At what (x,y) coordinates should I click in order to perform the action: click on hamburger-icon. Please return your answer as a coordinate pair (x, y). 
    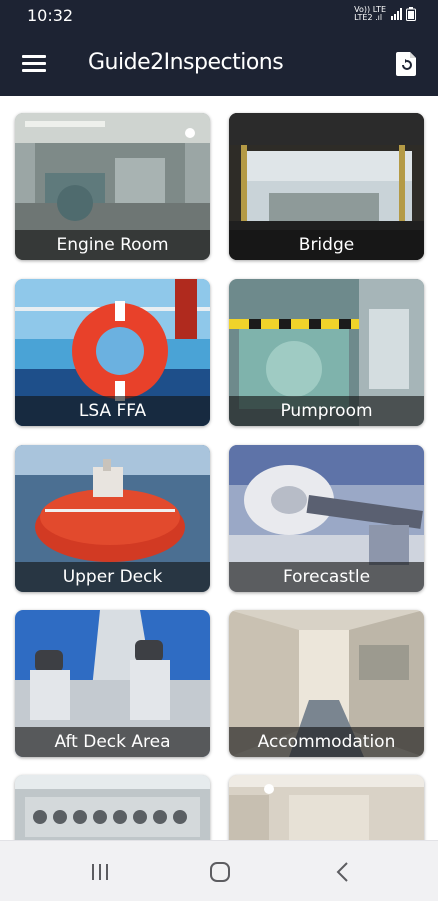
    Looking at the image, I should click on (35, 63).